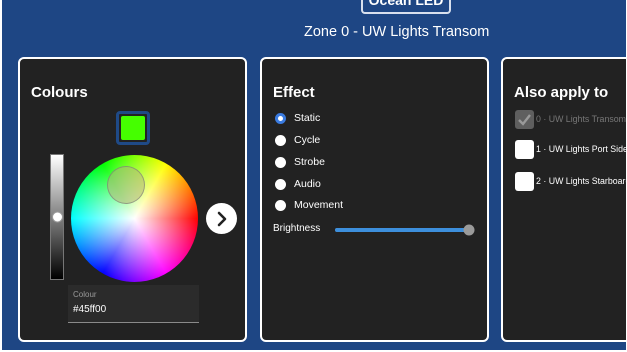 The image size is (627, 352). Describe the element at coordinates (297, 228) in the screenshot. I see `brightness-label: Brightness` at that location.